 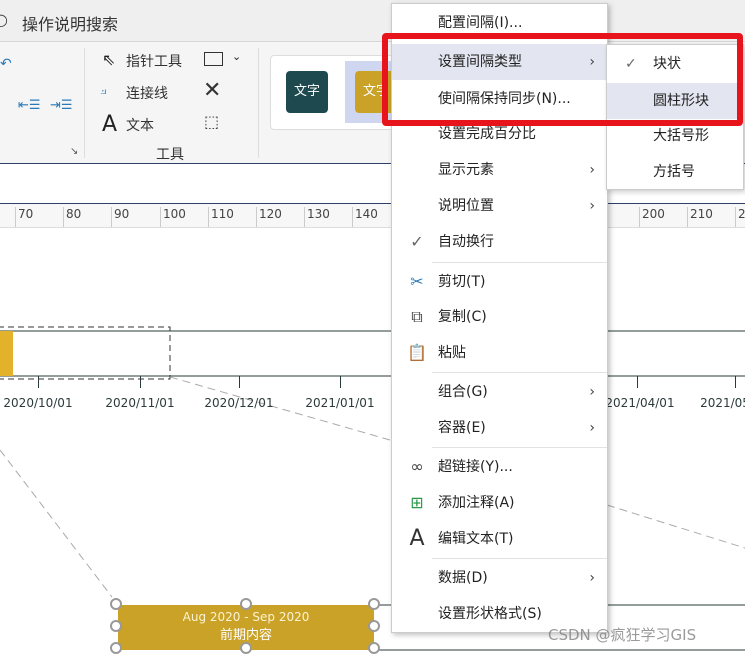 What do you see at coordinates (622, 635) in the screenshot?
I see `watermark: CSDN @疯狂学习GIS` at bounding box center [622, 635].